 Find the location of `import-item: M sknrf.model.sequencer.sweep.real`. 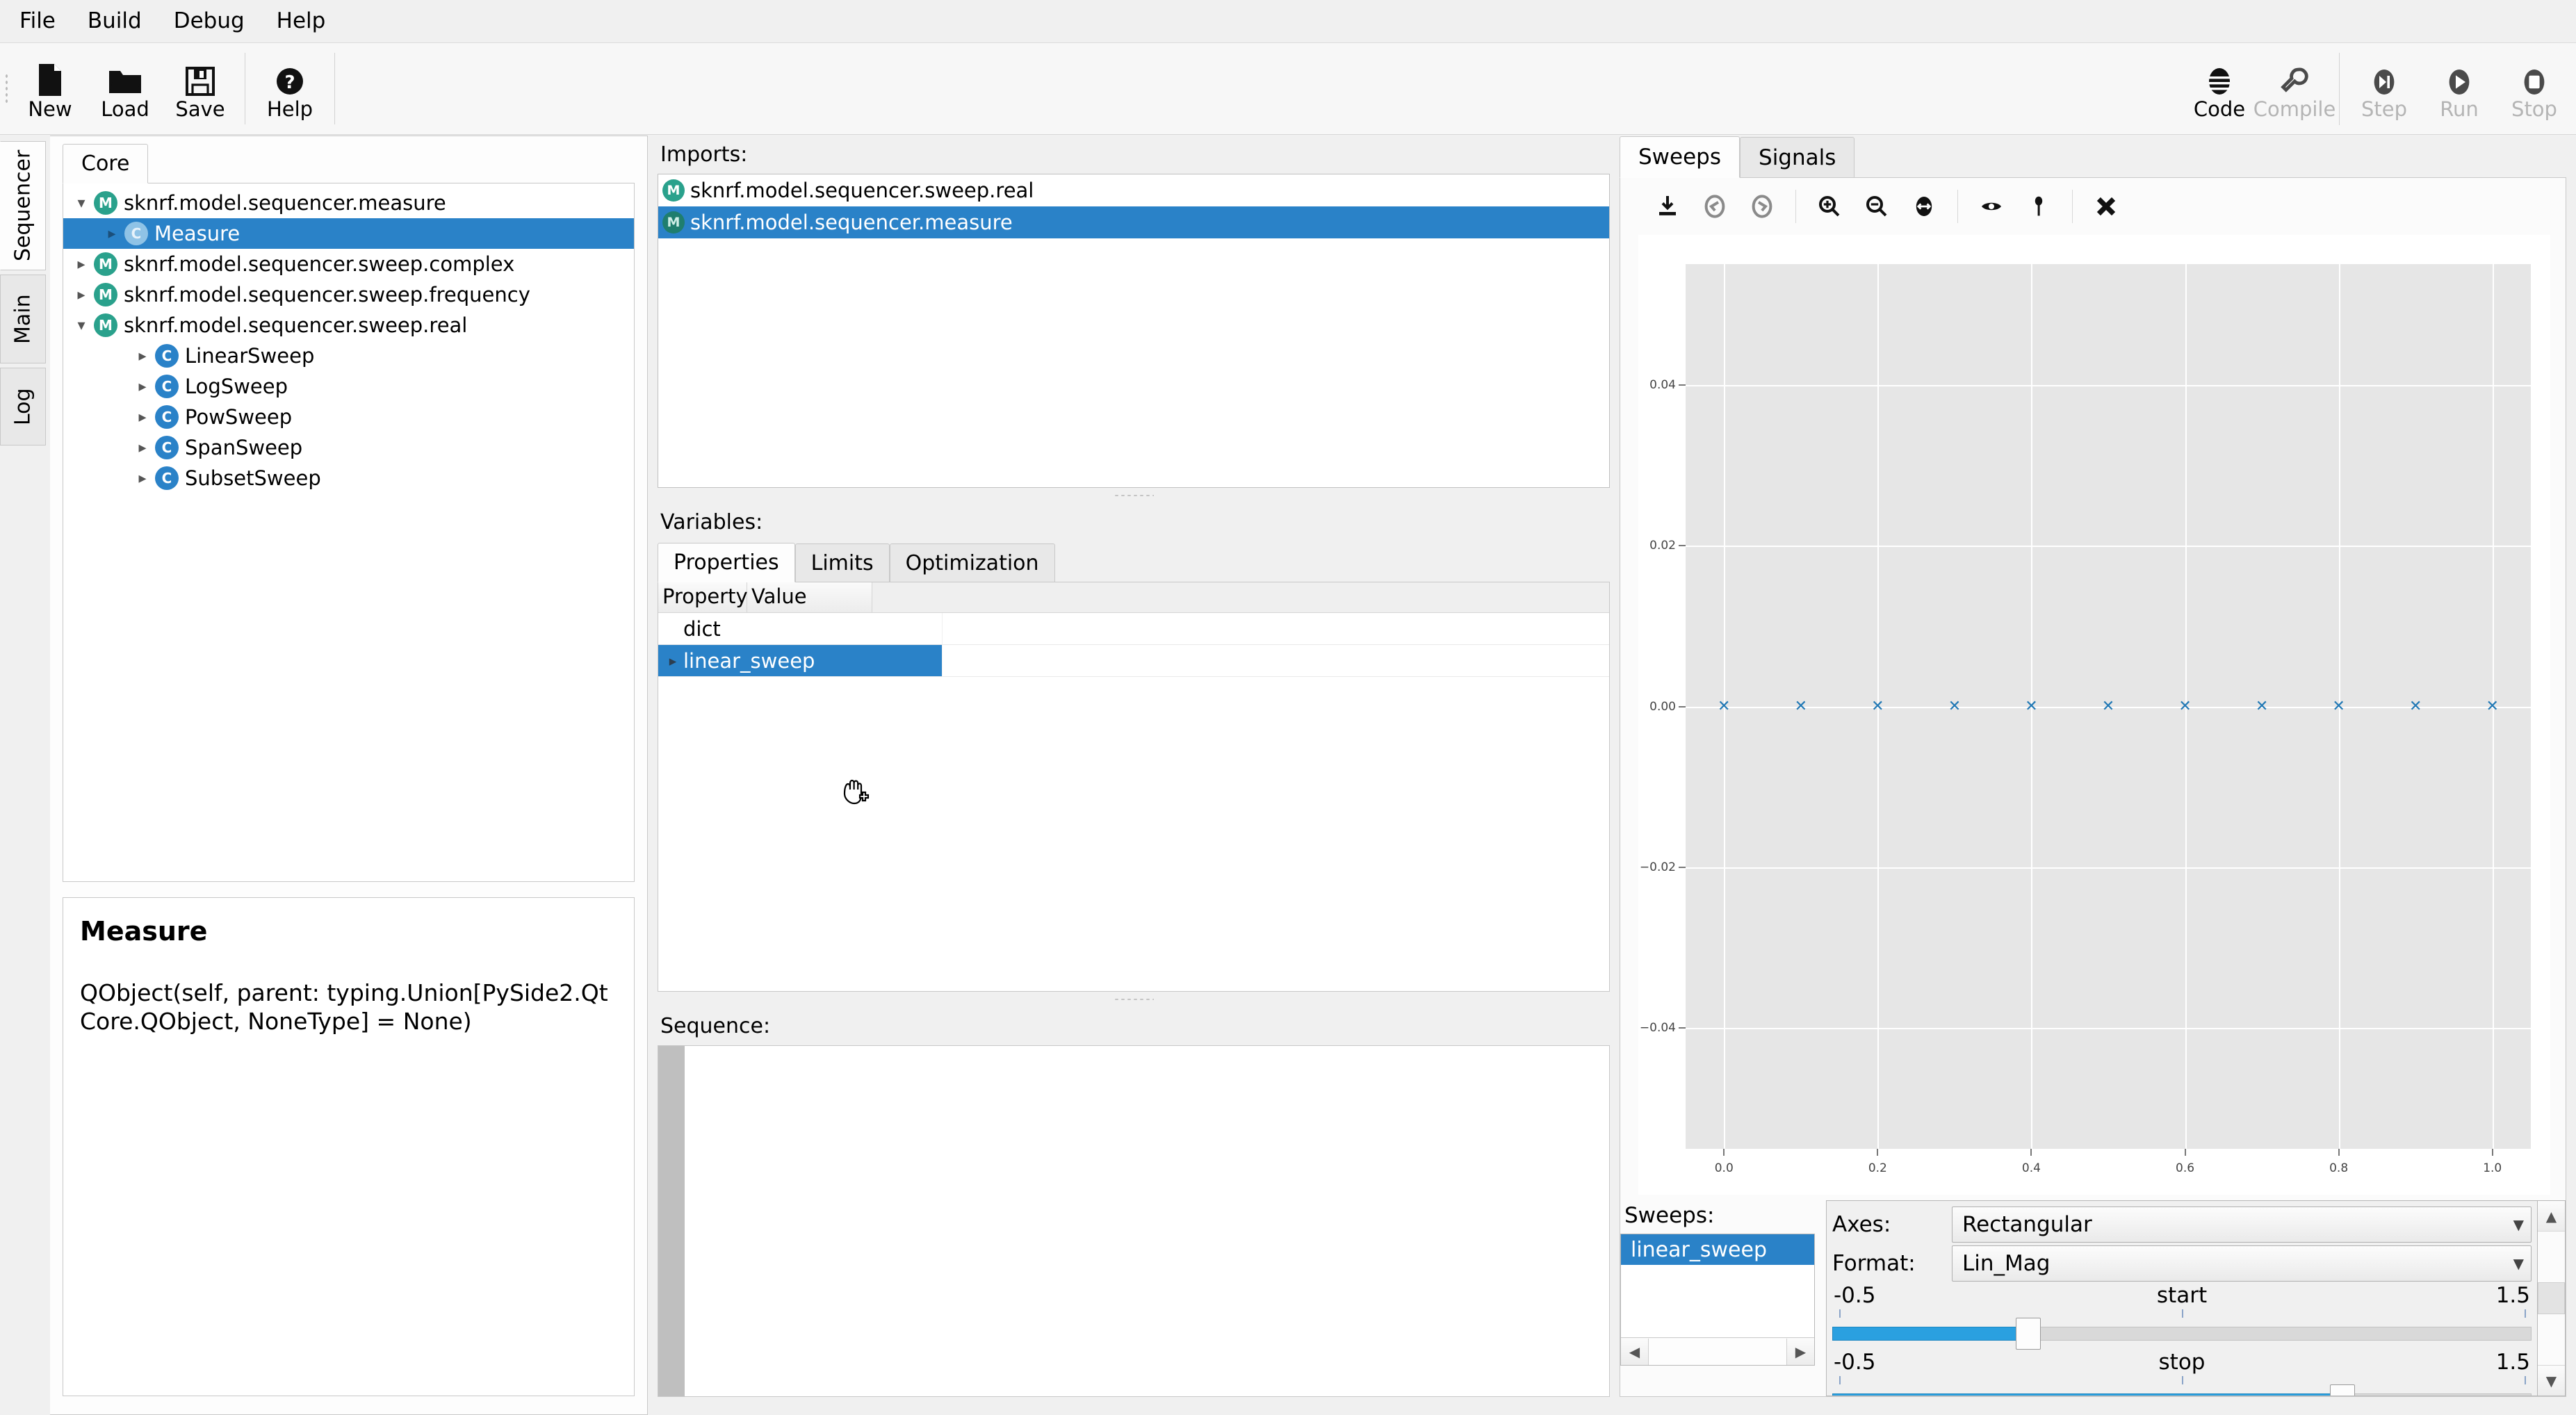

import-item: M sknrf.model.sequencer.sweep.real is located at coordinates (1133, 190).